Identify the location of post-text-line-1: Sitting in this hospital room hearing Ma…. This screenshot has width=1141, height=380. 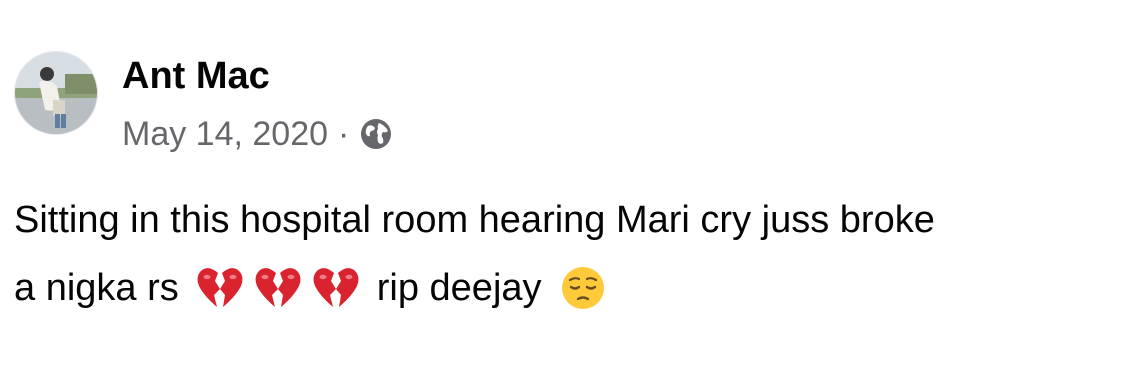
(474, 220).